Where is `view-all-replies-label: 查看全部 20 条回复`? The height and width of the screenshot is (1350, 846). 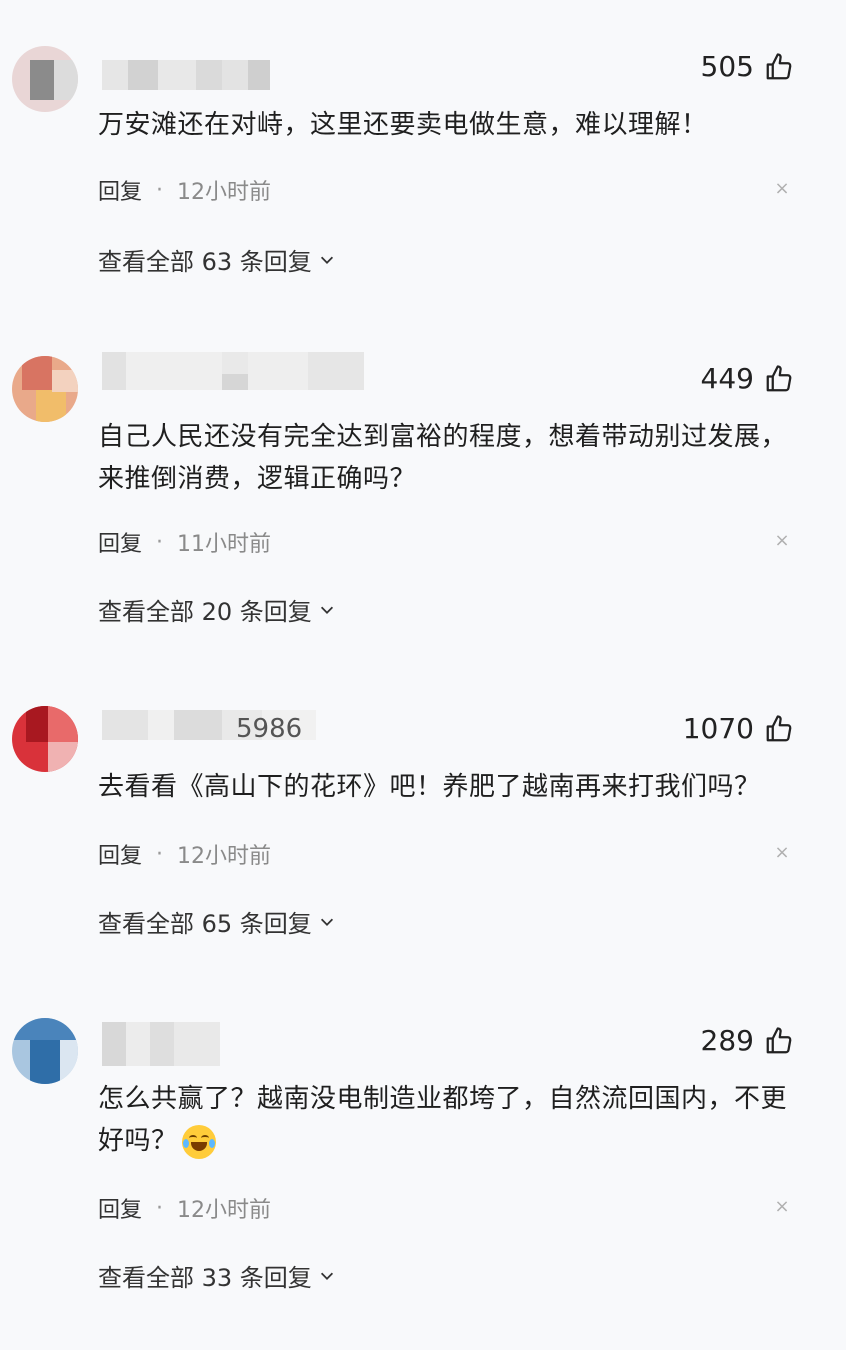 view-all-replies-label: 查看全部 20 条回复 is located at coordinates (205, 612).